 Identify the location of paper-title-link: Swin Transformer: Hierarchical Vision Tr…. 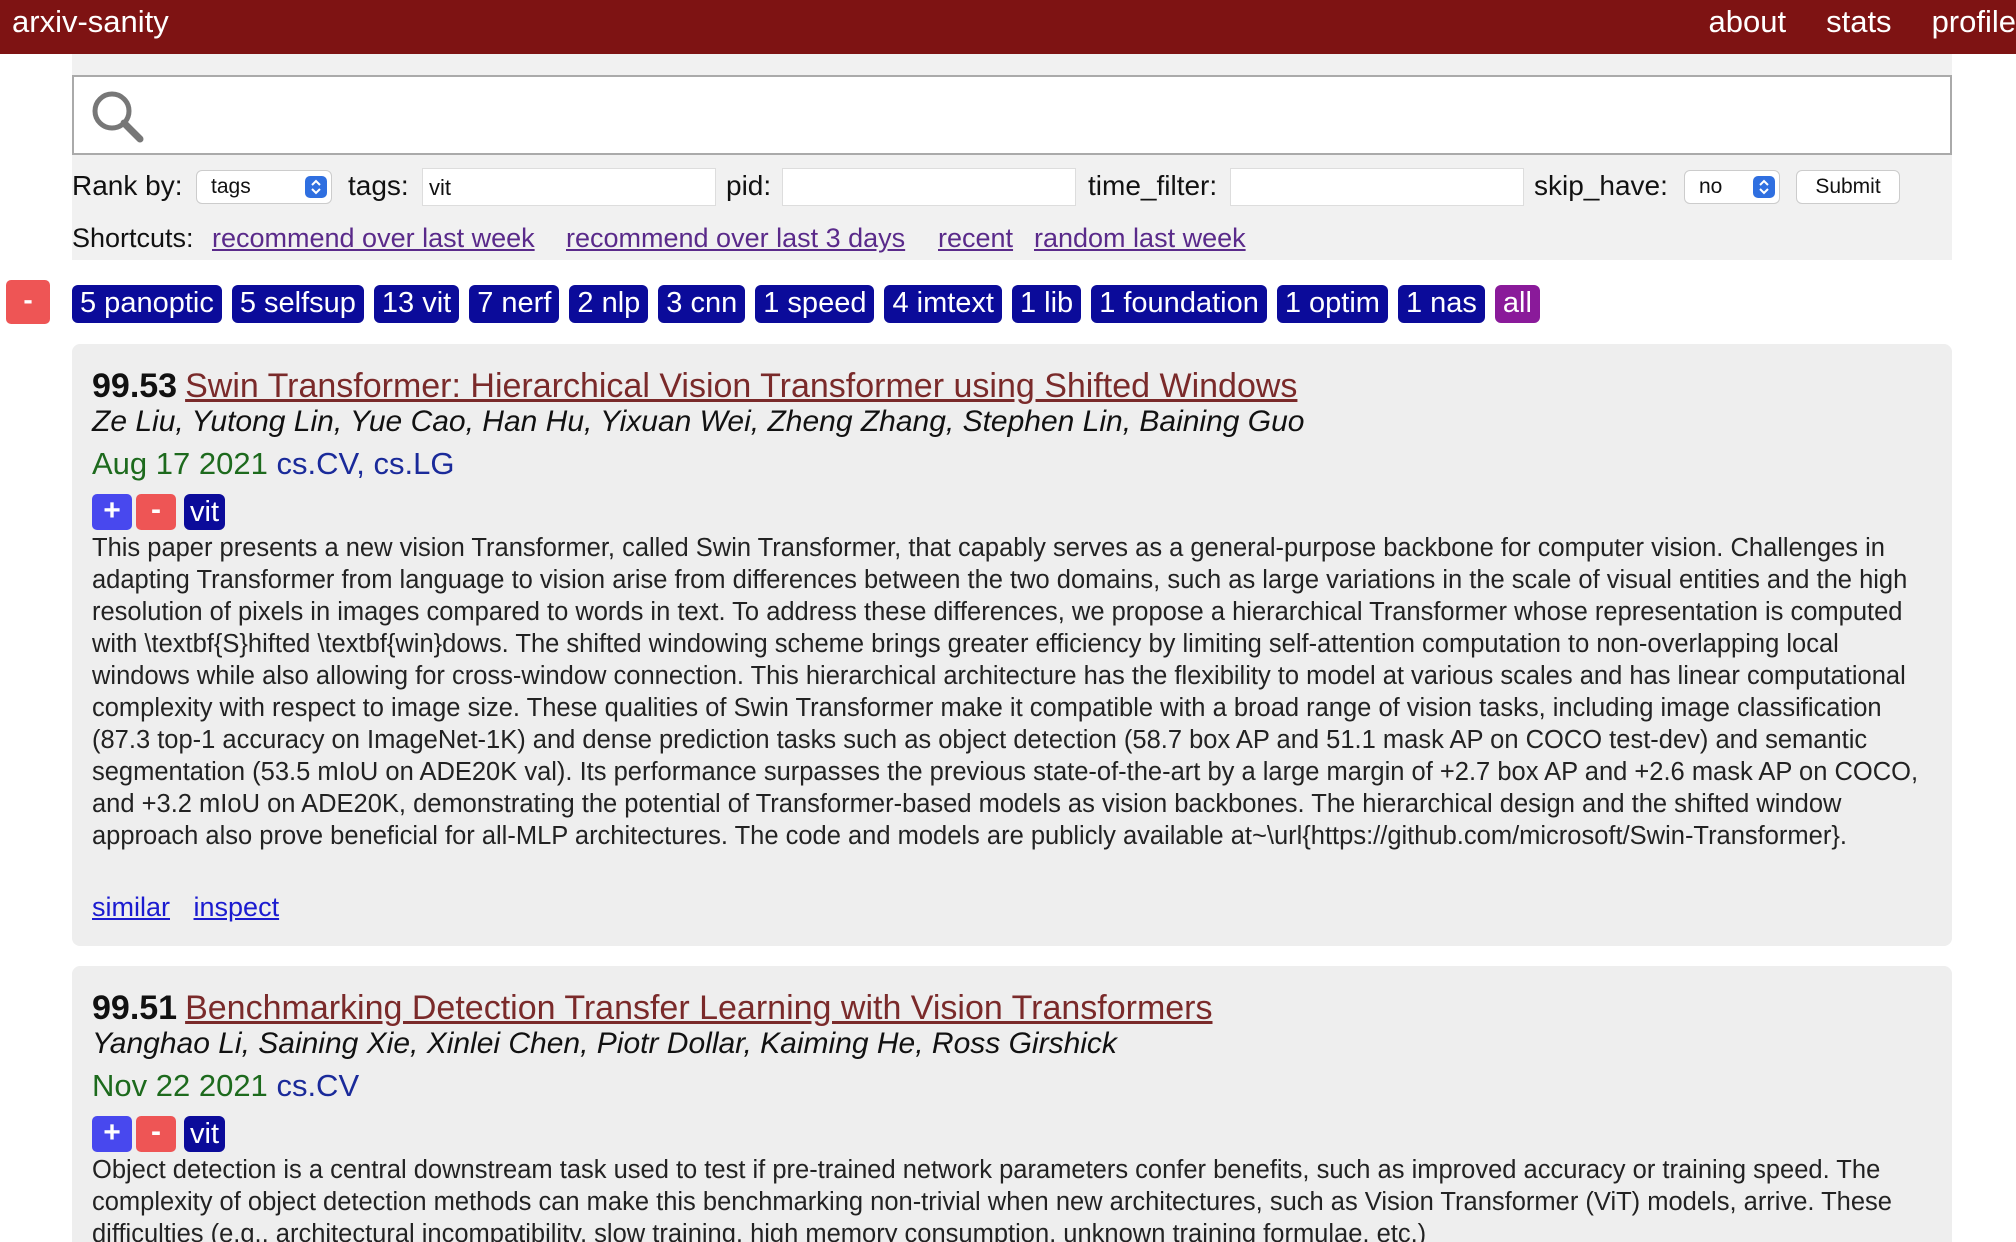
(741, 386).